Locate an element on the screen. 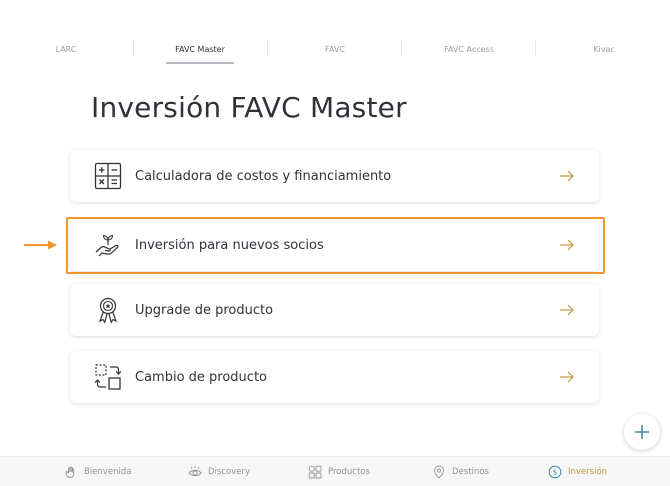 This screenshot has width=670, height=486. nav-inversion: $ Inversión is located at coordinates (577, 471).